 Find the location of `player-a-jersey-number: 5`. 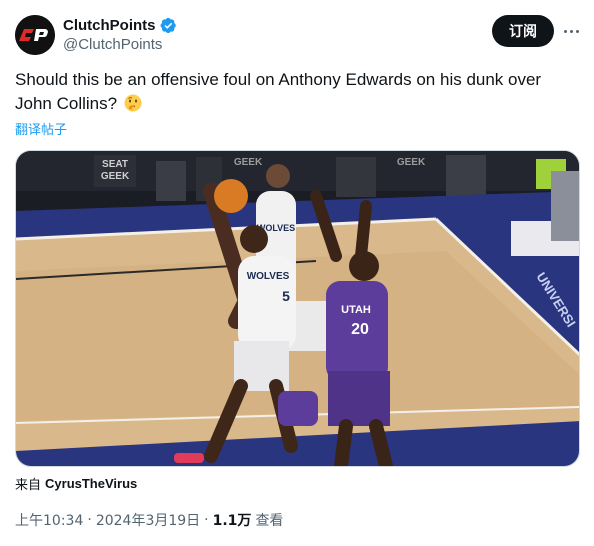

player-a-jersey-number: 5 is located at coordinates (286, 296).